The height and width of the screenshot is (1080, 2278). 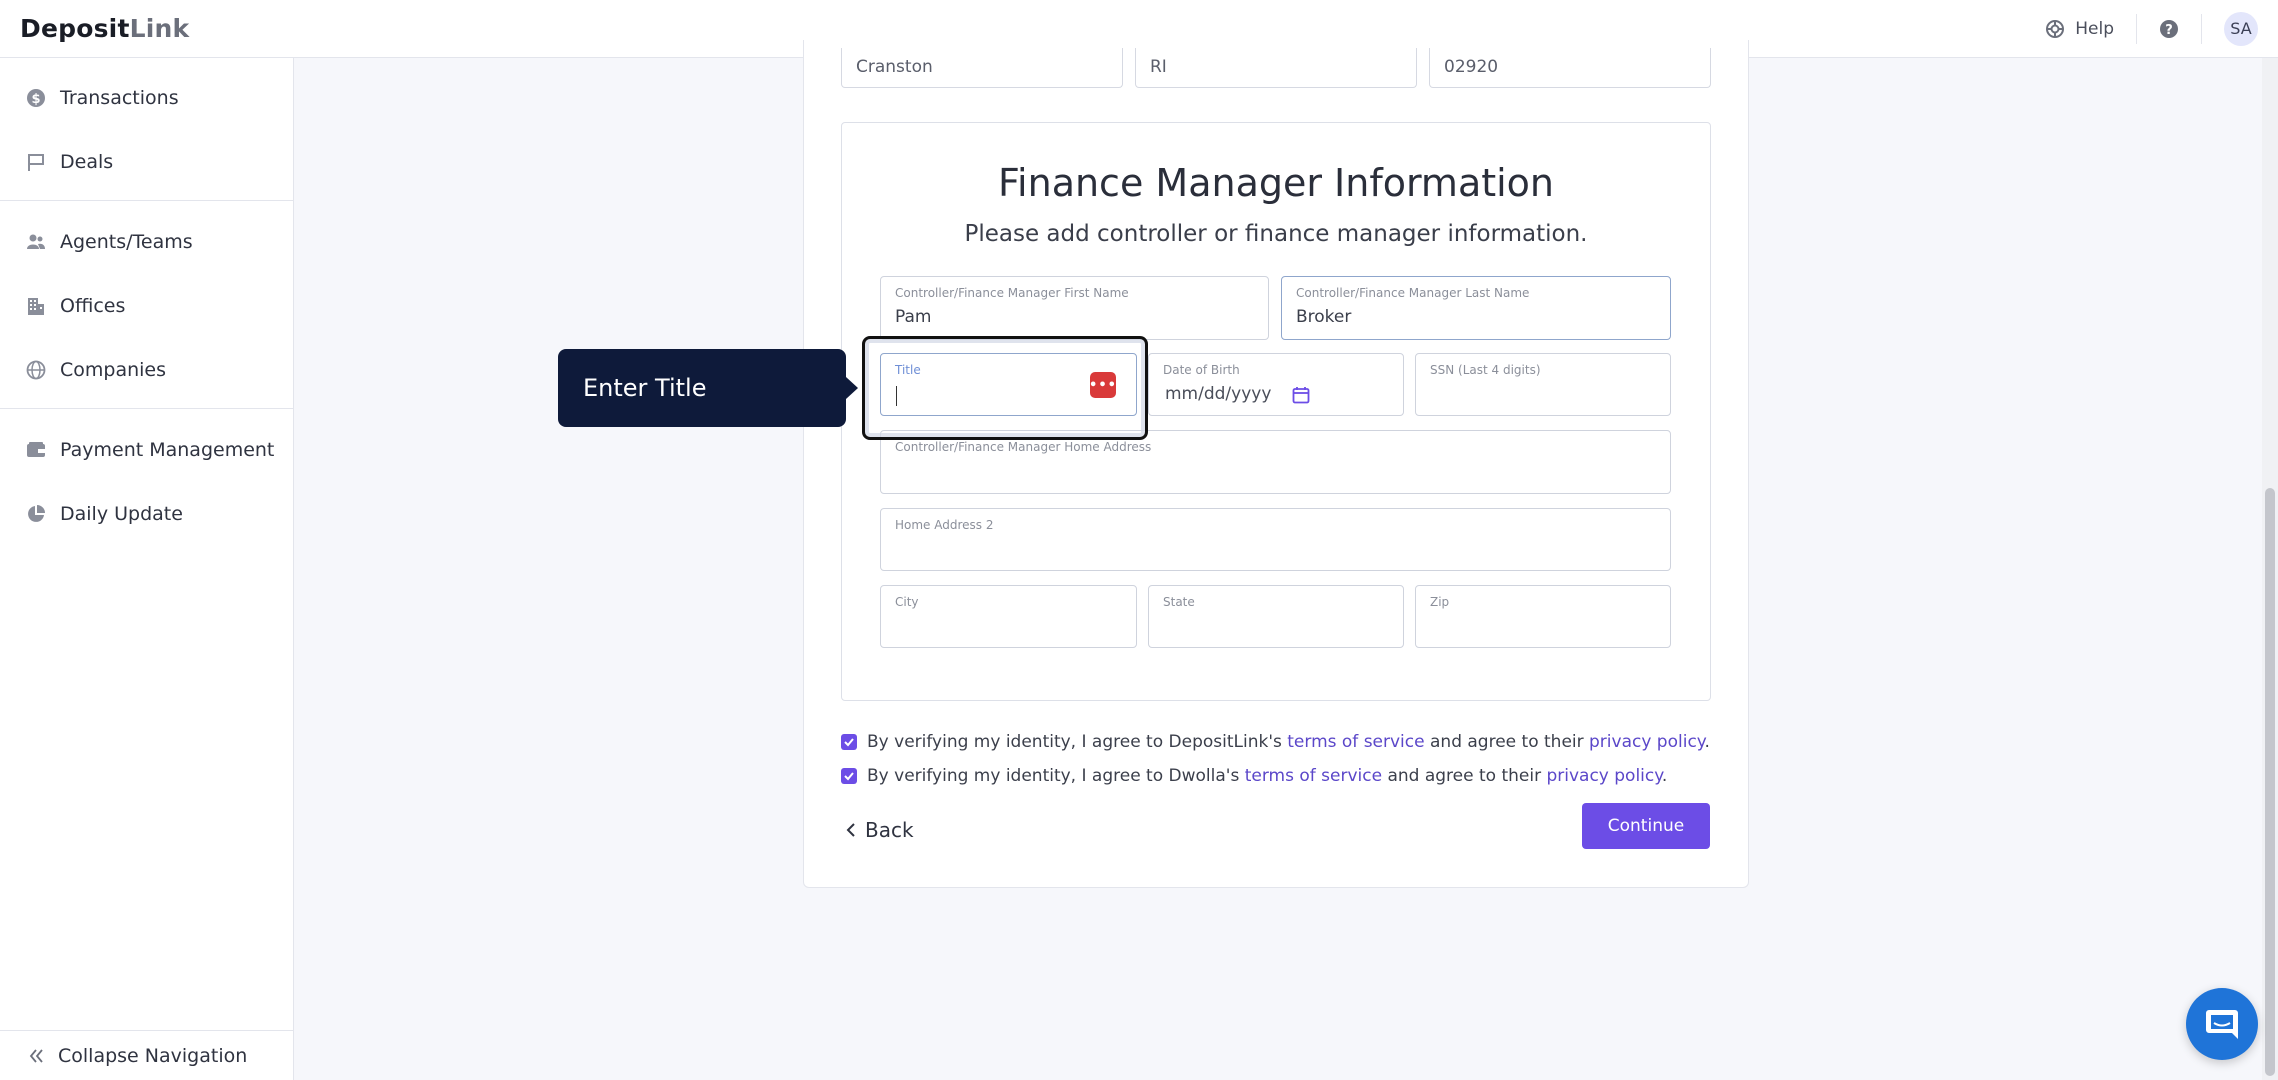 I want to click on wallet-icon, so click(x=36, y=449).